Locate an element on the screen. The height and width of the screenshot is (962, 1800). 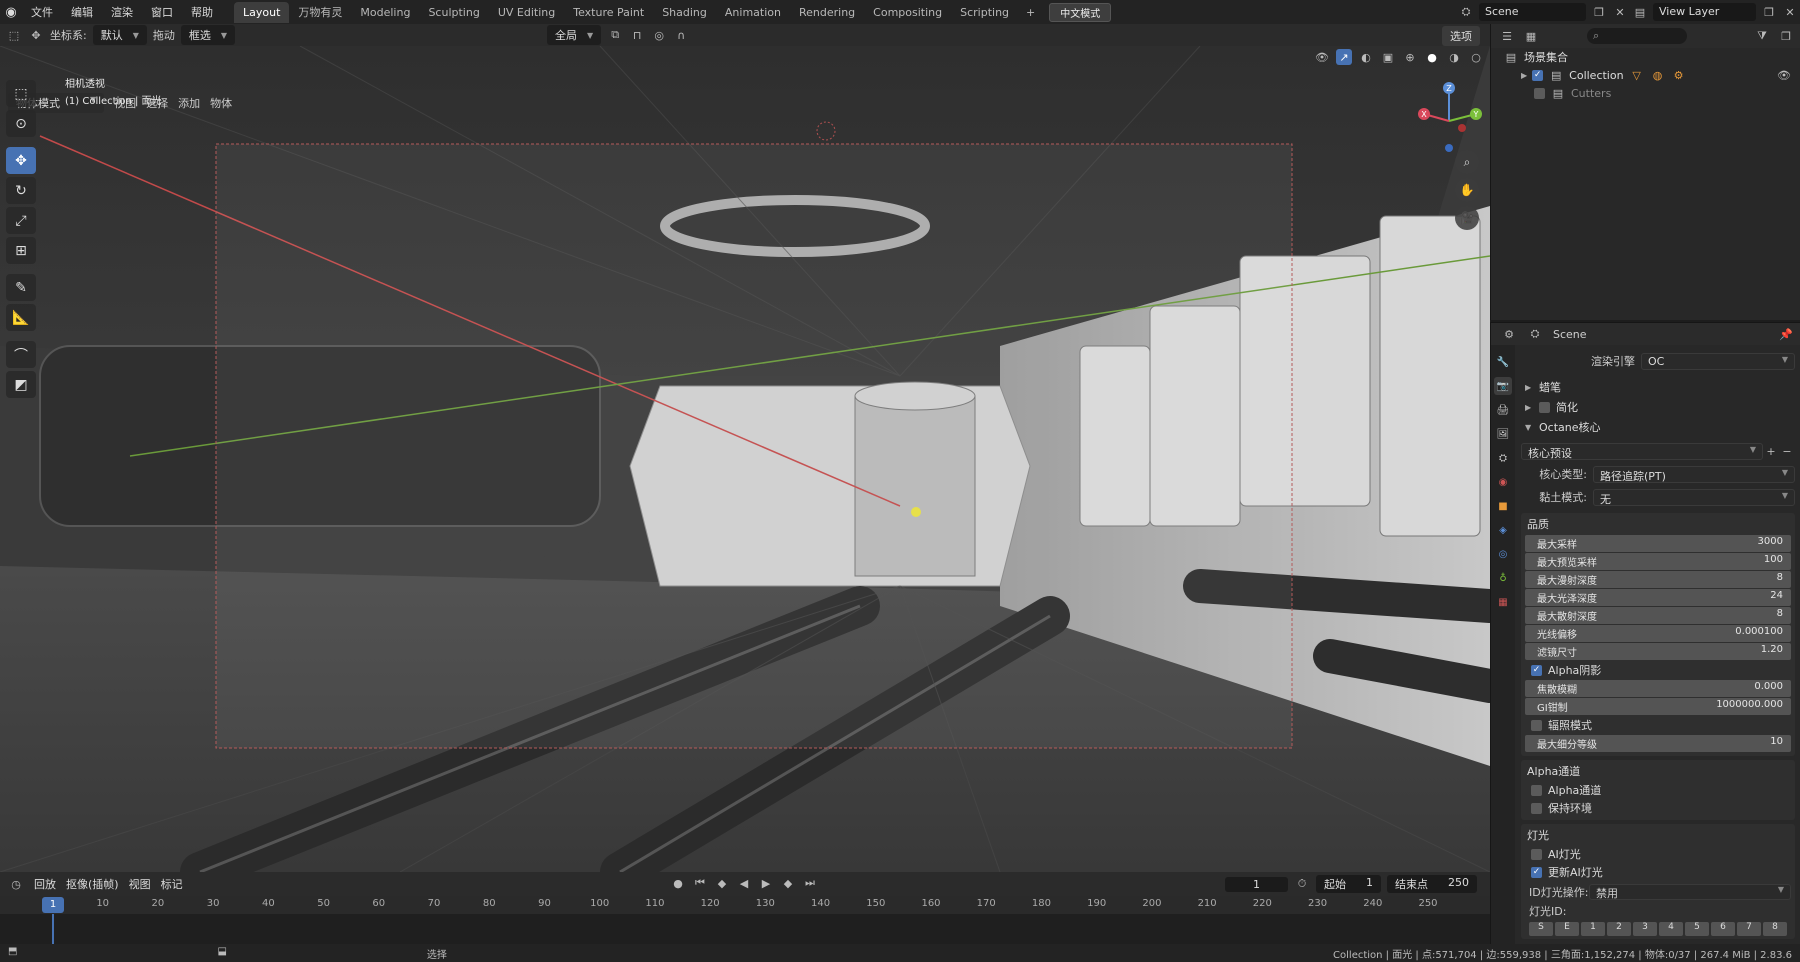
start-frame-field: 起始 1 is located at coordinates (1348, 884).